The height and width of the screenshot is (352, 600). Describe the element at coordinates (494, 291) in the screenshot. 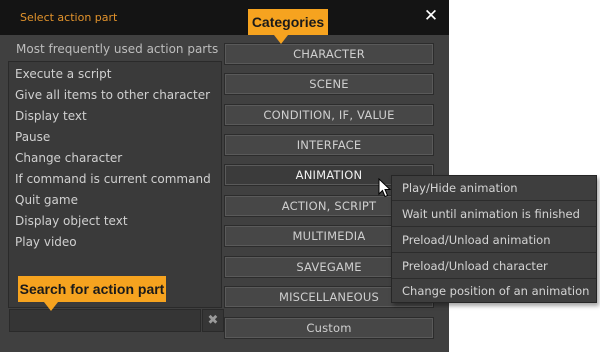

I see `submenu-item: Change position of an animation` at that location.